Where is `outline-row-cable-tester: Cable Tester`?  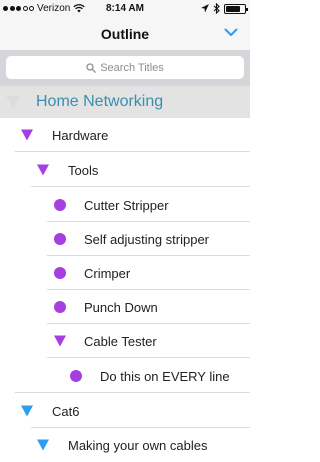 outline-row-cable-tester: Cable Tester is located at coordinates (125, 341).